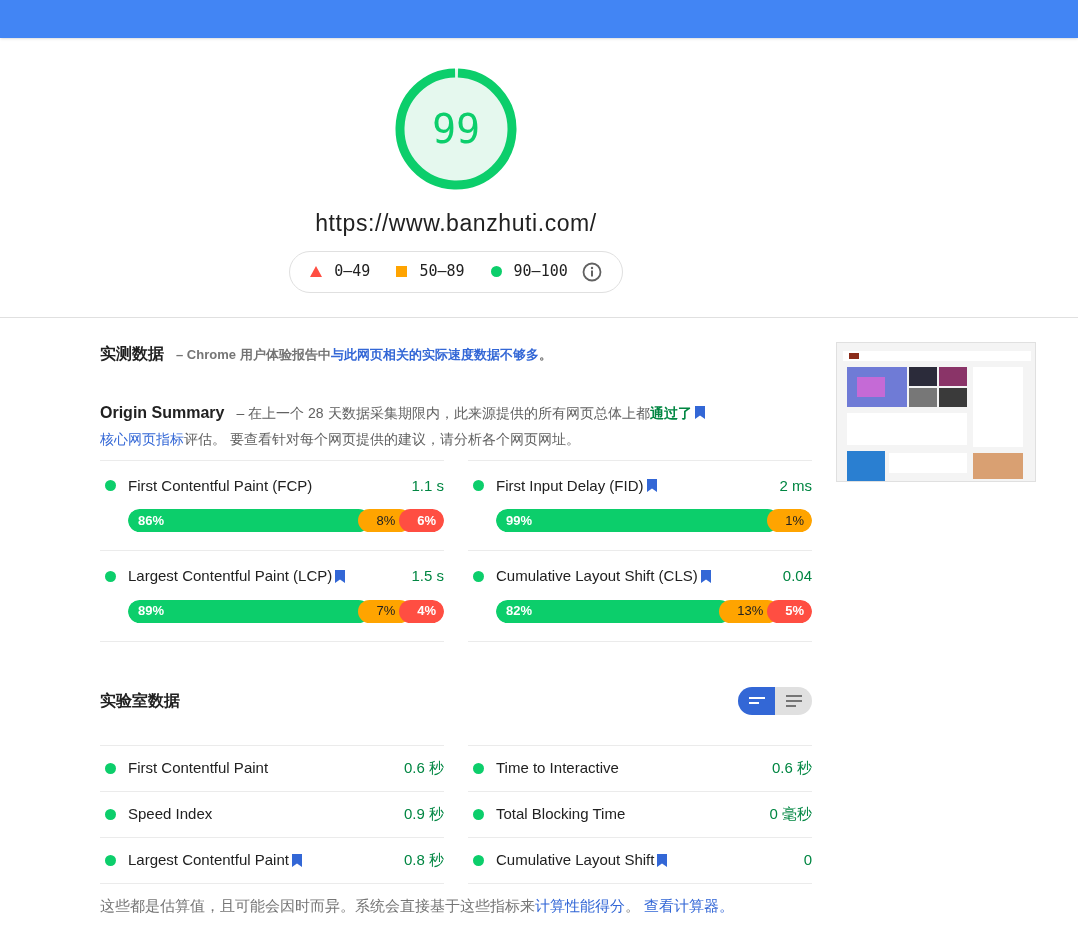 This screenshot has height=929, width=1078. I want to click on metric-name: Cumulative Layout Shift, so click(575, 859).